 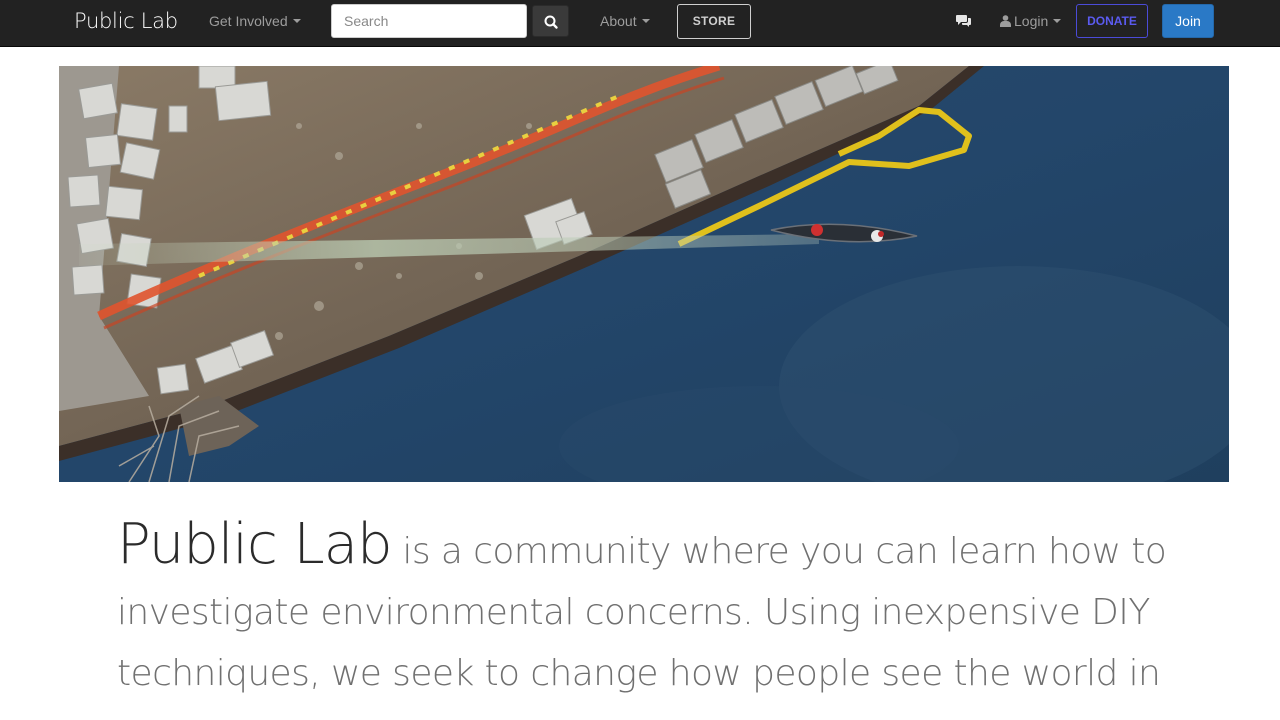 What do you see at coordinates (126, 21) in the screenshot?
I see `brand-logo-link: Public Lab` at bounding box center [126, 21].